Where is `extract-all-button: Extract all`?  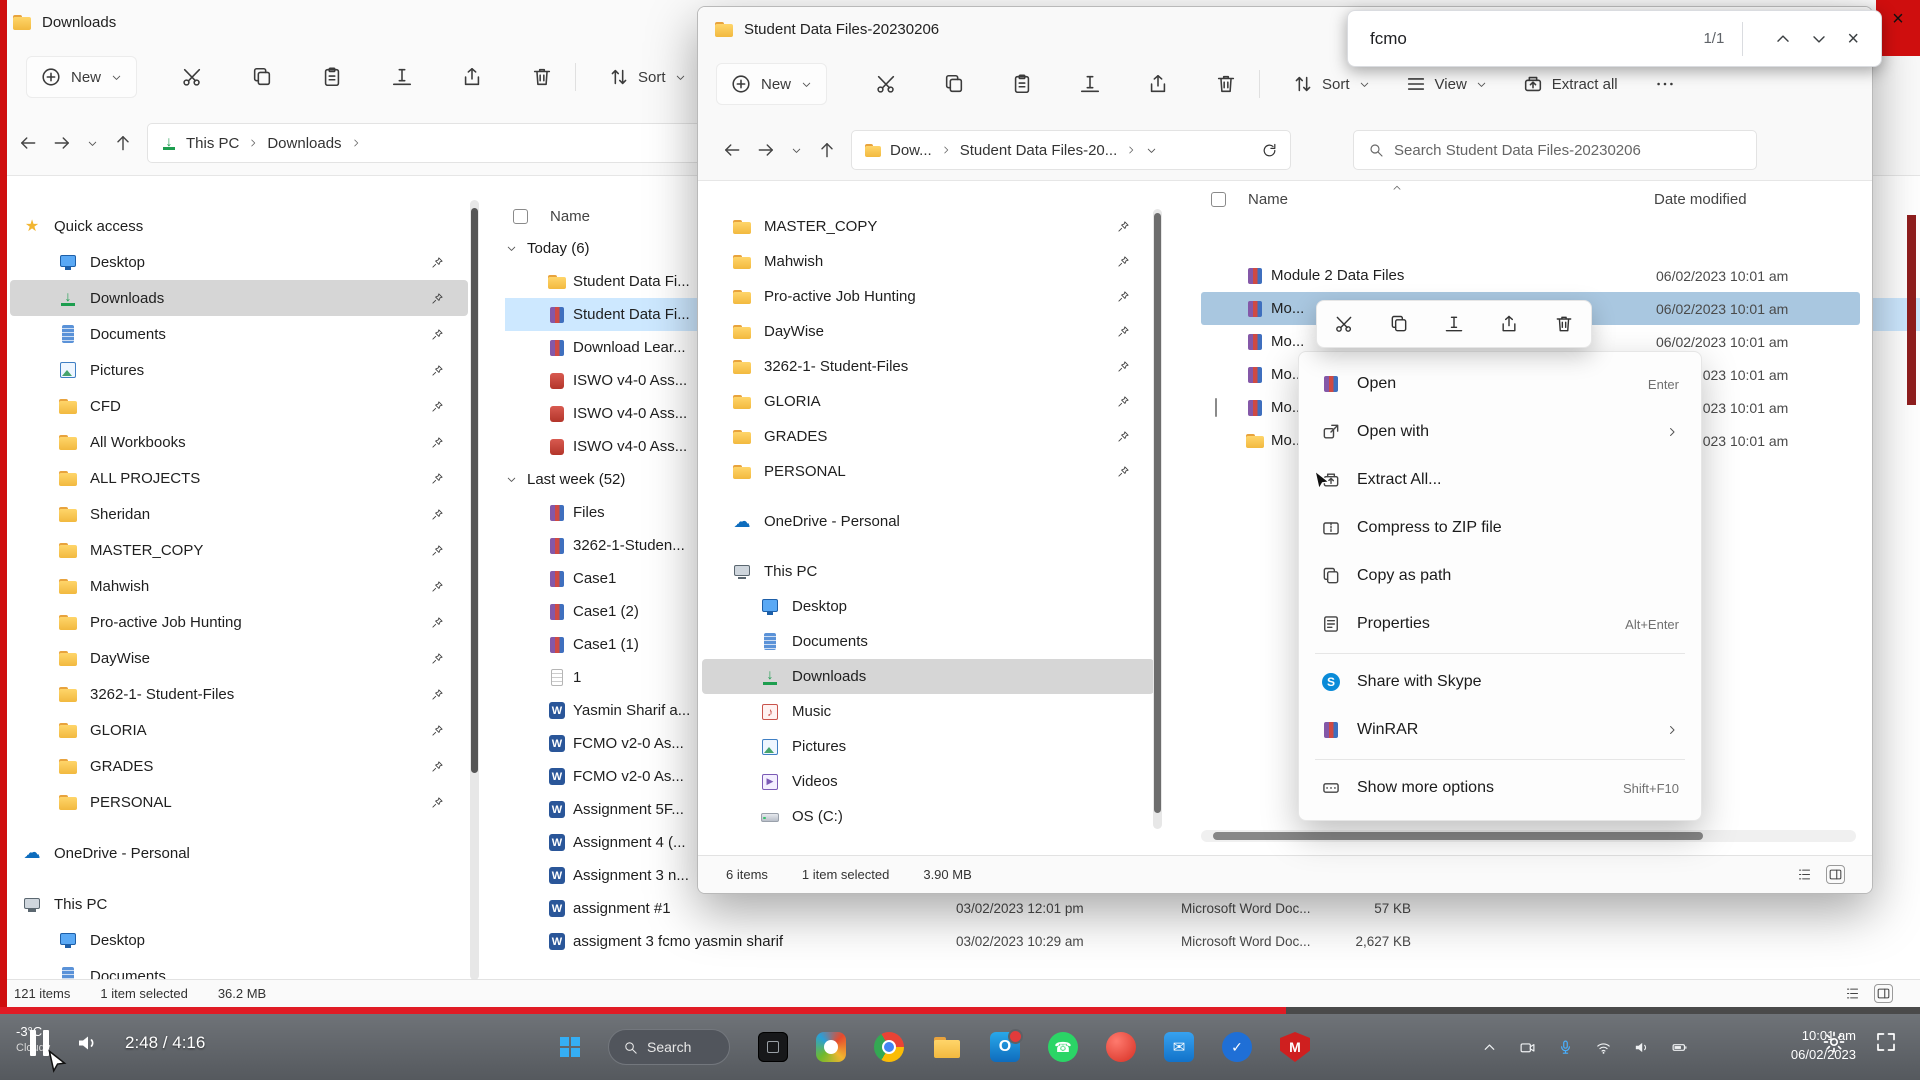
extract-all-button: Extract all is located at coordinates (1570, 84).